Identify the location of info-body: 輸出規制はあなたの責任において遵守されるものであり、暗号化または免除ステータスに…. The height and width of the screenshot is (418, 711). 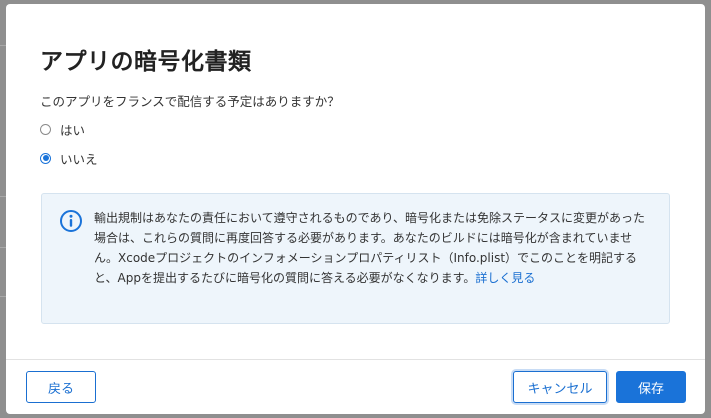
(370, 248).